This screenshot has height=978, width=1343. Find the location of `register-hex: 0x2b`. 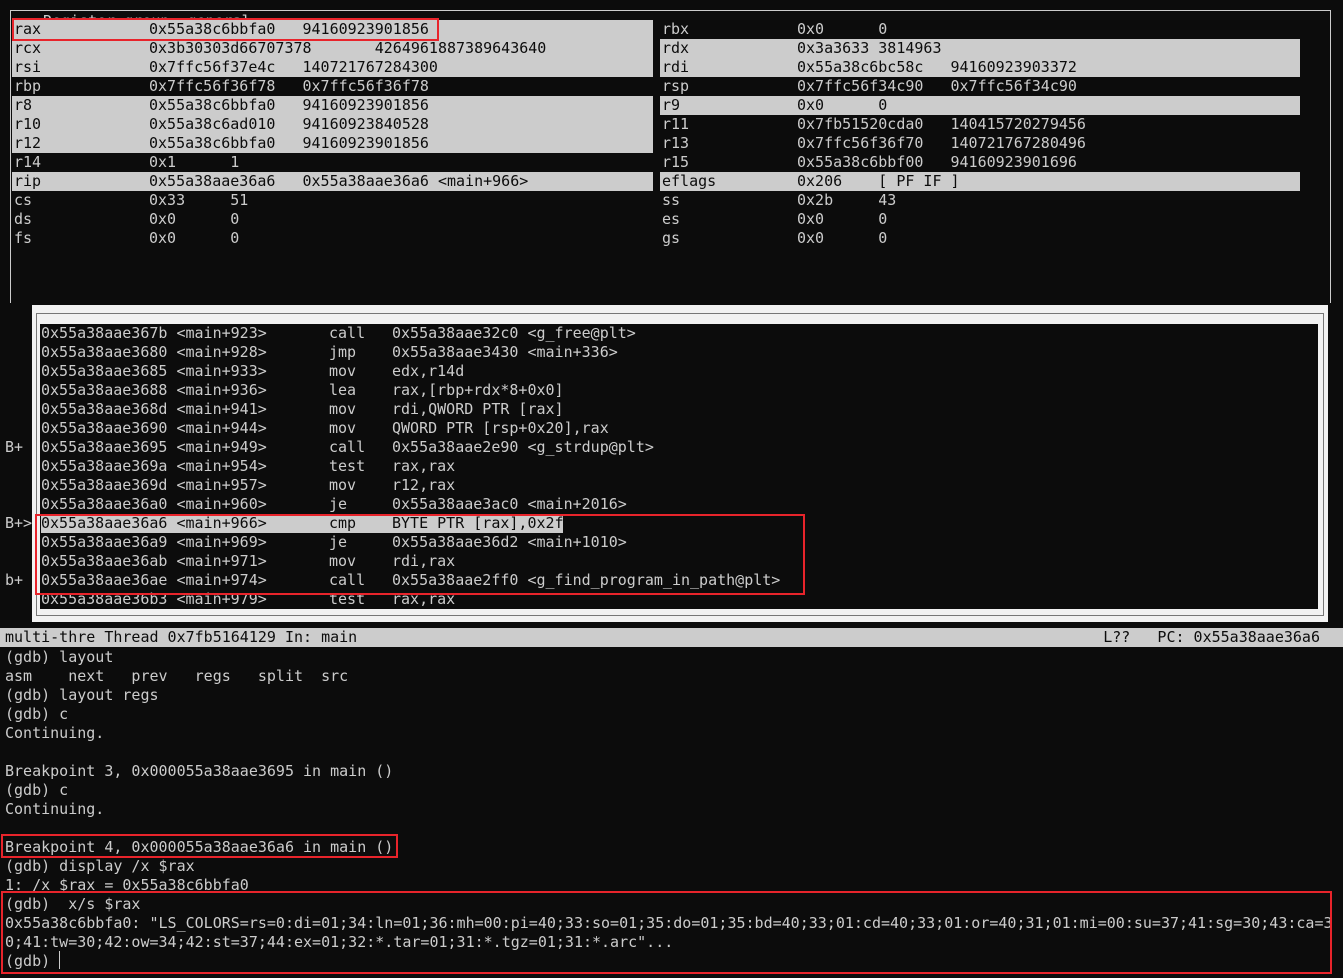

register-hex: 0x2b is located at coordinates (815, 200).